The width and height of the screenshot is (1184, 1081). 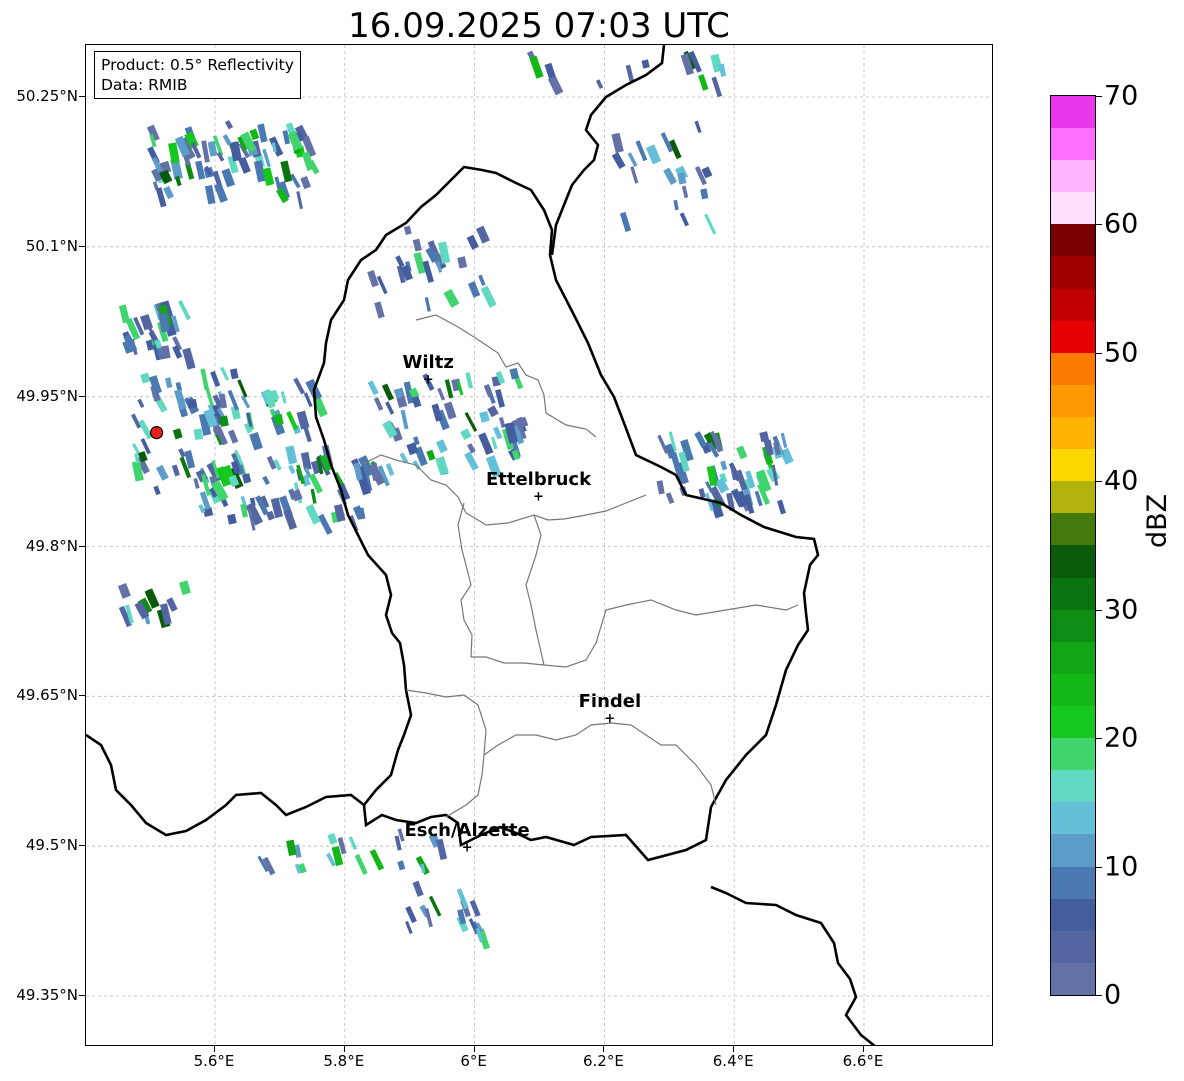 What do you see at coordinates (1121, 224) in the screenshot?
I see `colorbar-tick-label: 60` at bounding box center [1121, 224].